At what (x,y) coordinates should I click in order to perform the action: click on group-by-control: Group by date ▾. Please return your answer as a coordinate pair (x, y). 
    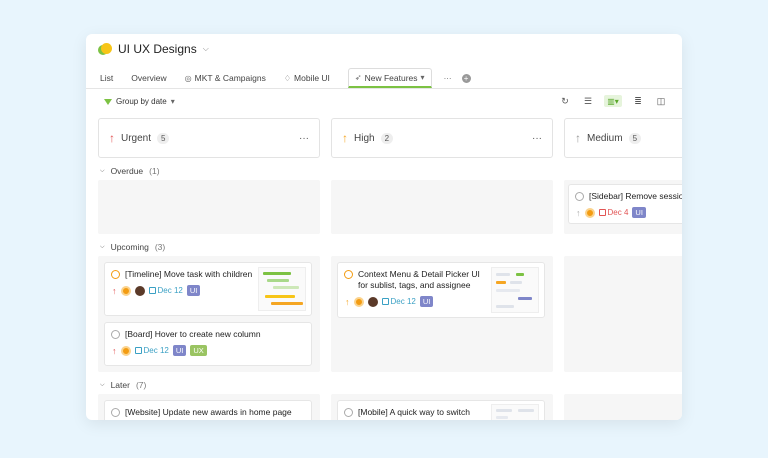
    Looking at the image, I should click on (139, 101).